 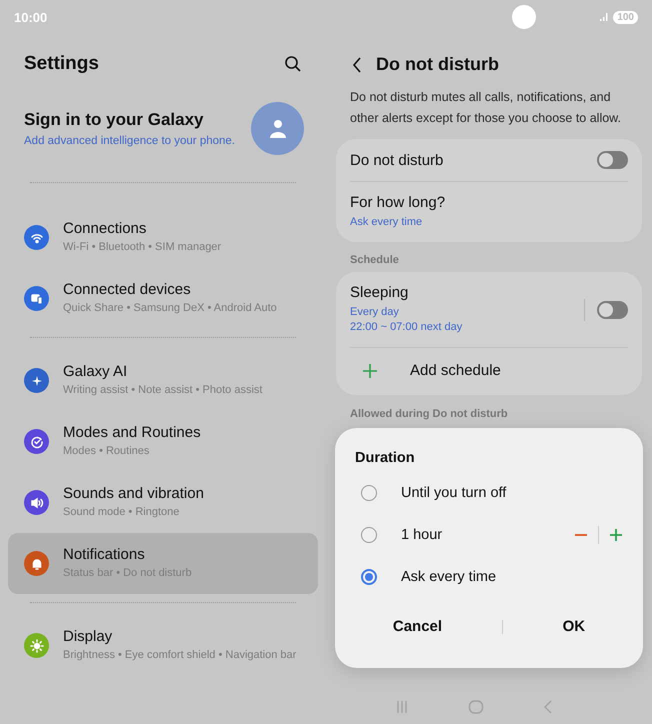 I want to click on item-title: Display, so click(x=88, y=636).